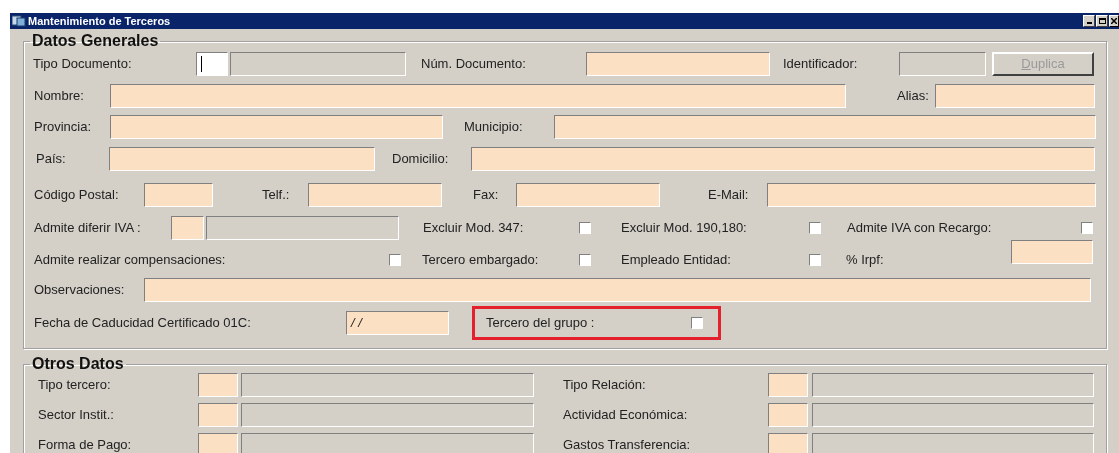 This screenshot has width=1119, height=453. Describe the element at coordinates (80, 290) in the screenshot. I see `field-label: Observaciones:` at that location.